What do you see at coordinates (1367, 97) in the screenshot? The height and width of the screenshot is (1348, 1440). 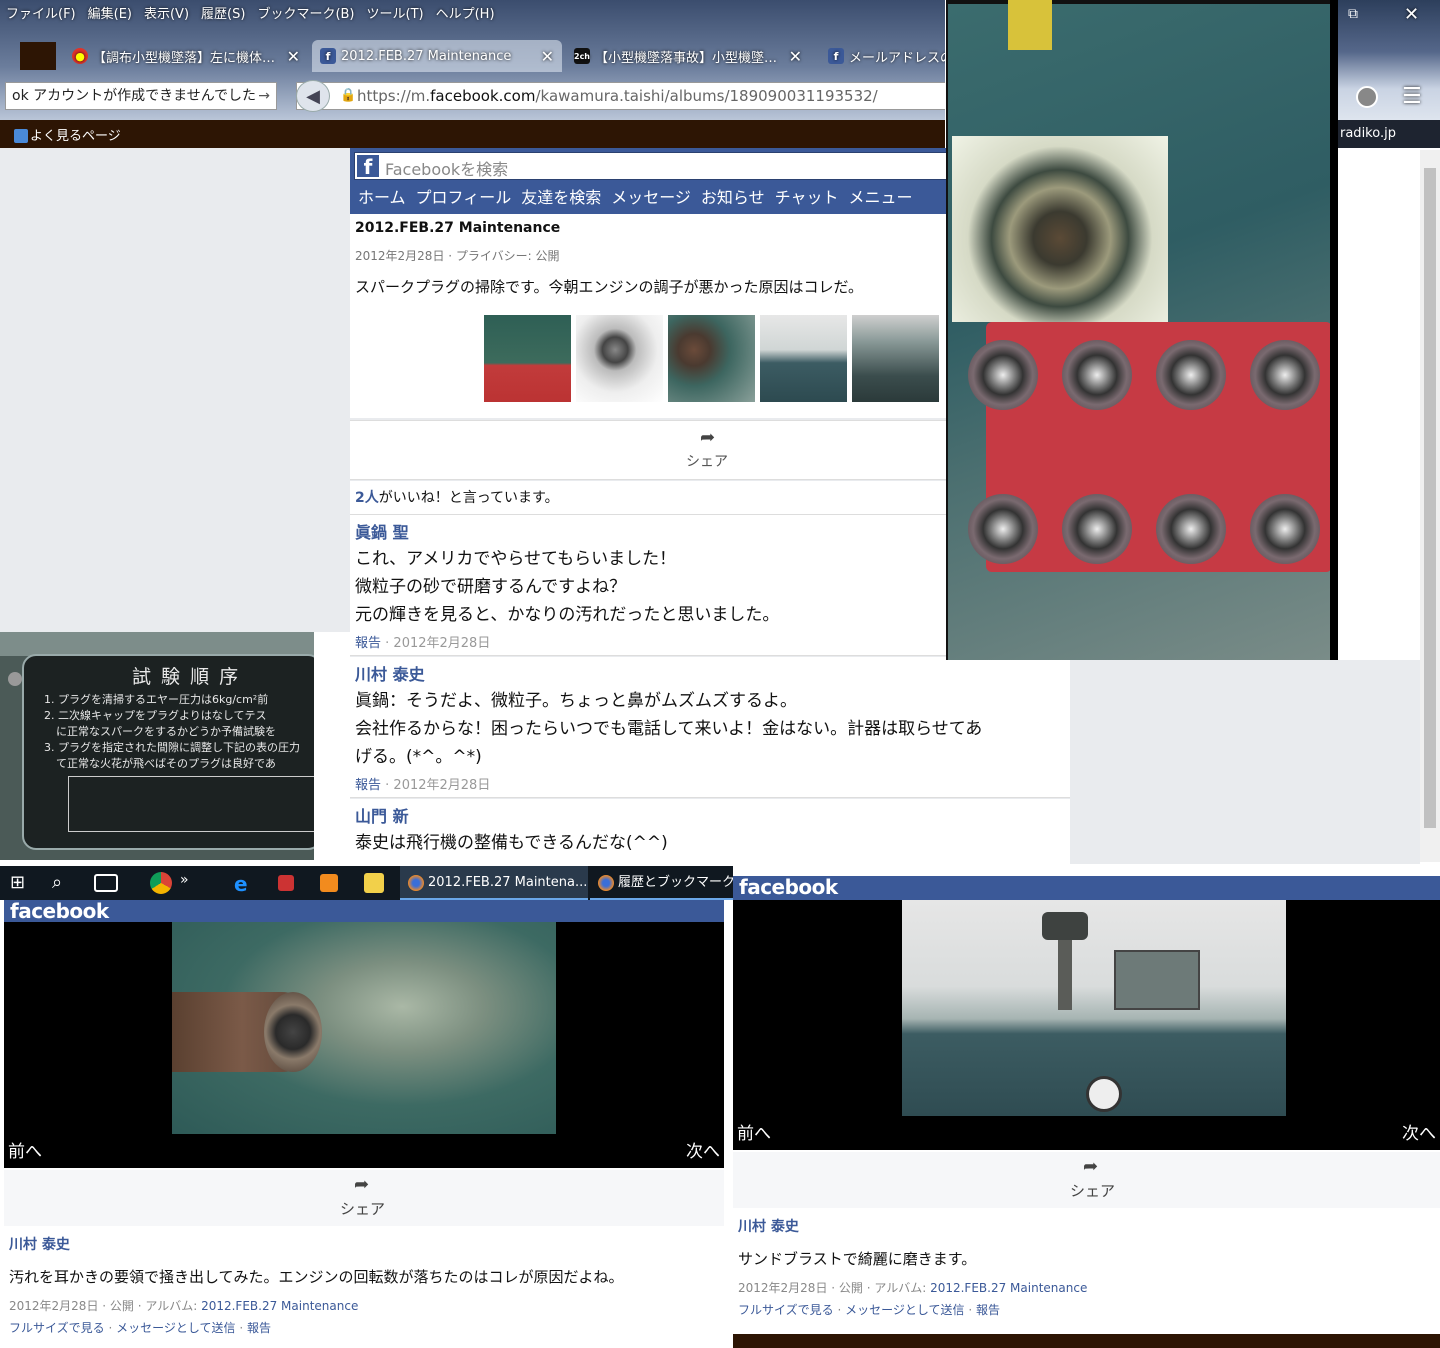 I see `addon-icon` at bounding box center [1367, 97].